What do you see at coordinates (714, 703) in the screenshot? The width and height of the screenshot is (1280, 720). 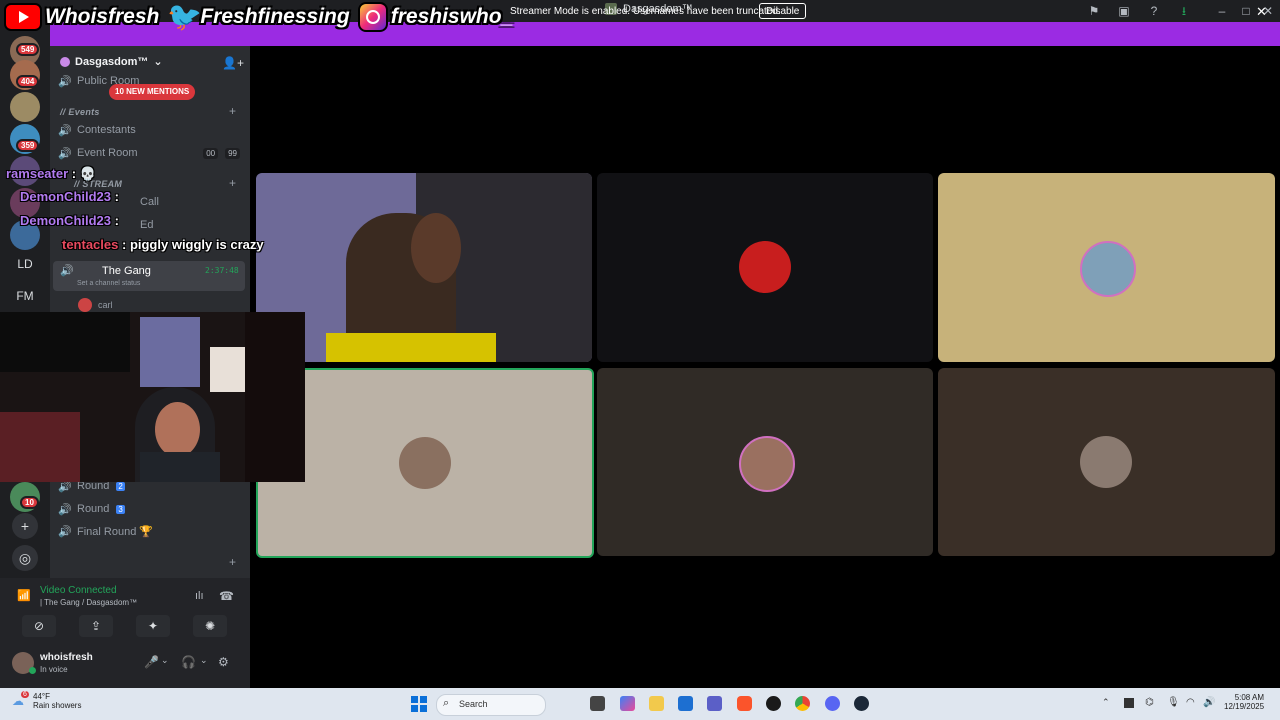 I see `teams-icon` at bounding box center [714, 703].